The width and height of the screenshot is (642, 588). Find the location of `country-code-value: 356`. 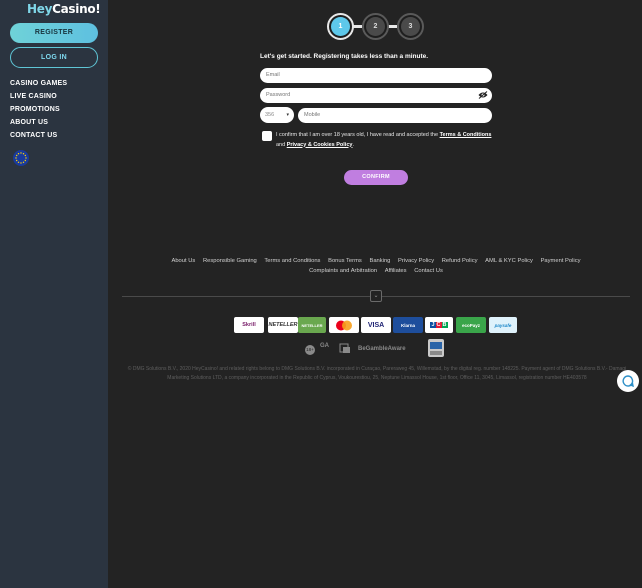

country-code-value: 356 is located at coordinates (270, 115).